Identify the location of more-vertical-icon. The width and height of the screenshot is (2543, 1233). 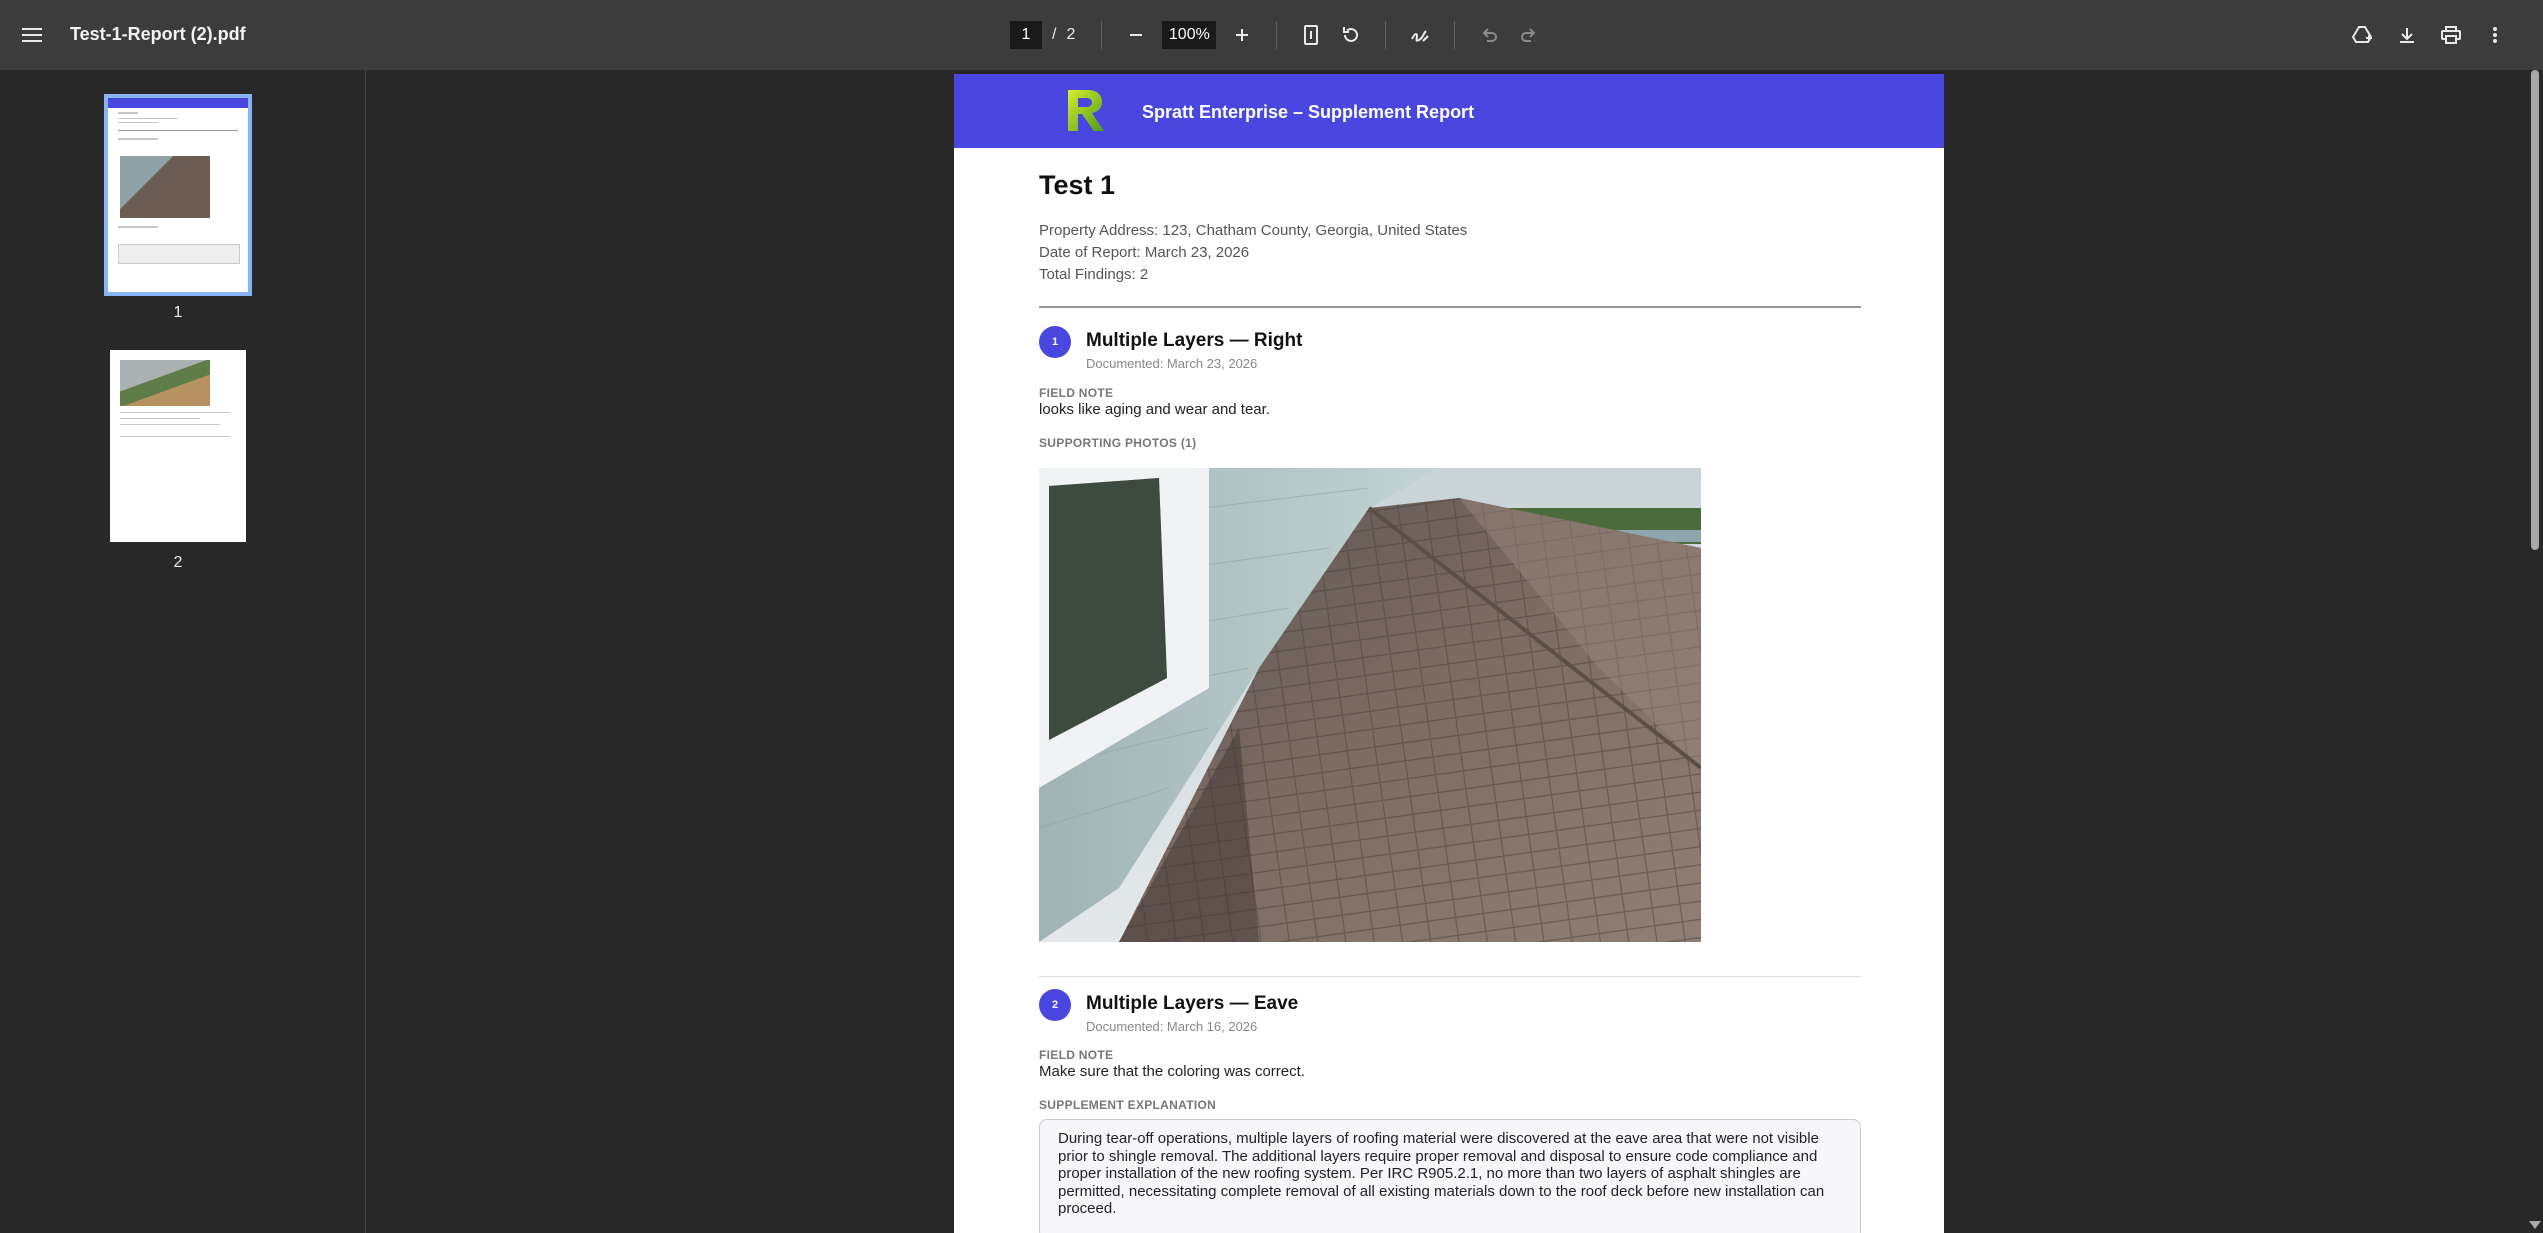
(2495, 35).